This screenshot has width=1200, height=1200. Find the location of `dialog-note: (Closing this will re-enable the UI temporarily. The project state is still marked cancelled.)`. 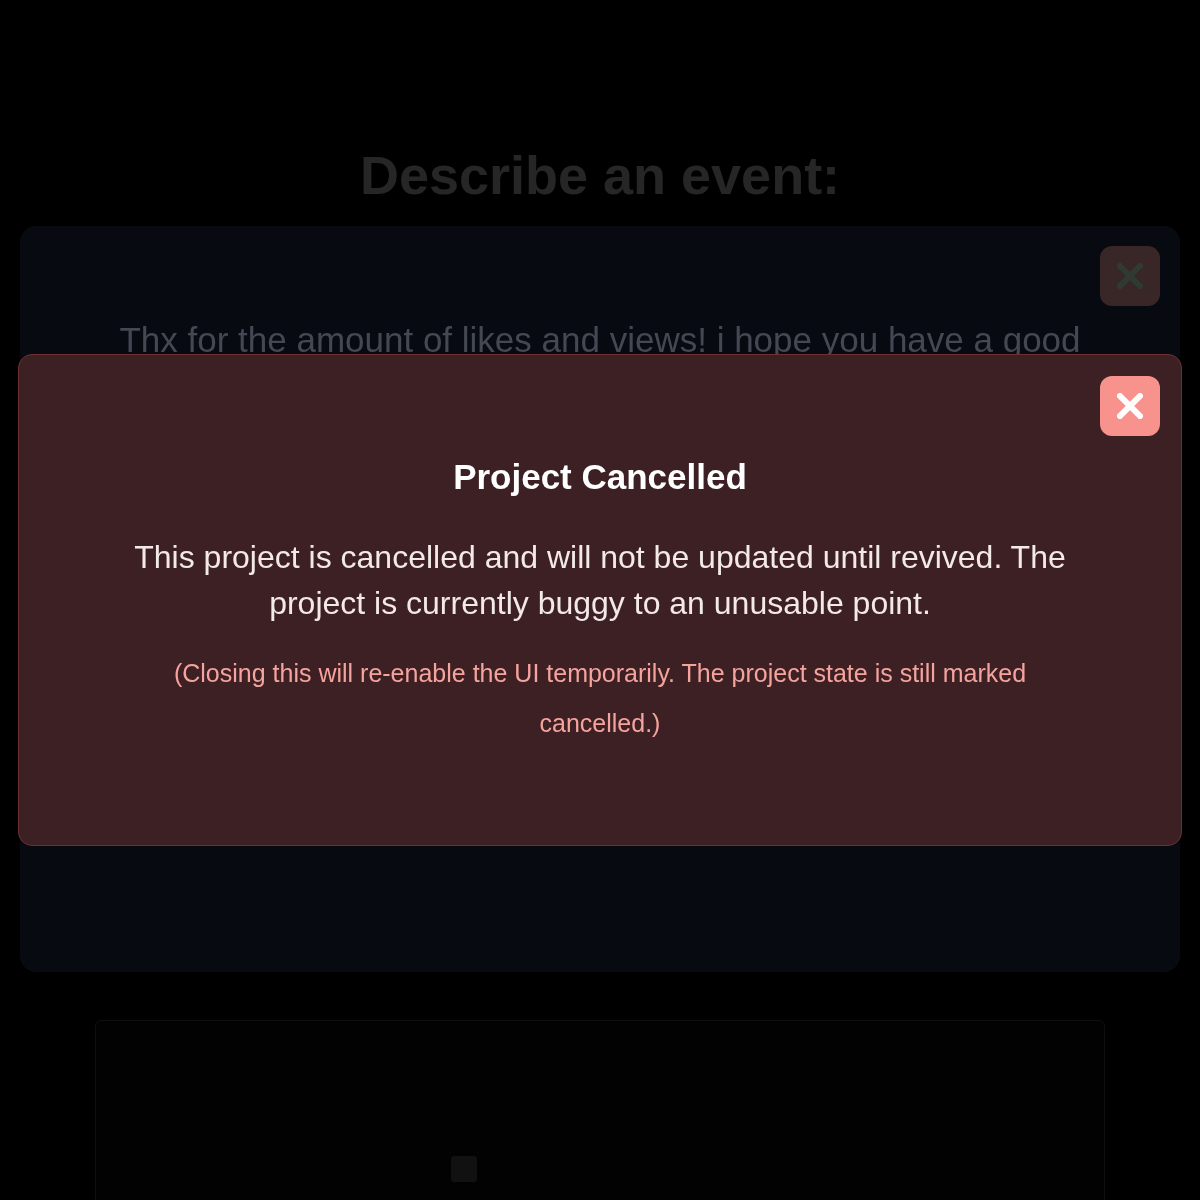

dialog-note: (Closing this will re-enable the UI temporarily. The project state is still marked cancelled.) is located at coordinates (600, 698).